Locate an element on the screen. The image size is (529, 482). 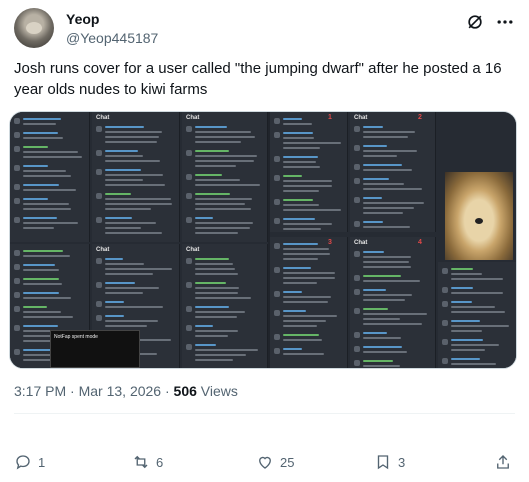
divider-top is located at coordinates (264, 413).